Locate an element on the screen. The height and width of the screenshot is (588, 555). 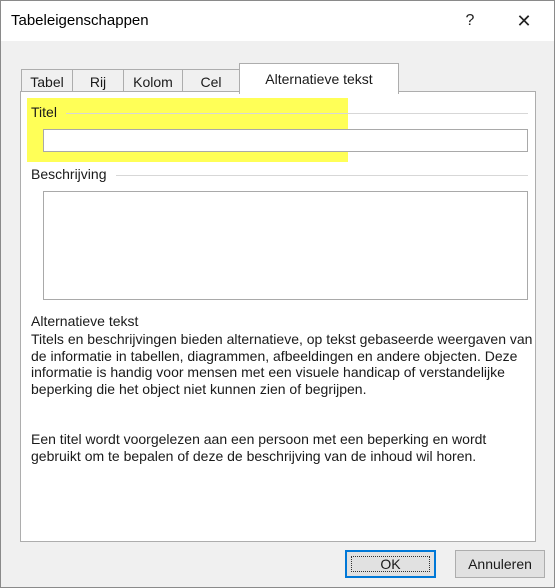
cancel-button: Annuleren is located at coordinates (500, 564).